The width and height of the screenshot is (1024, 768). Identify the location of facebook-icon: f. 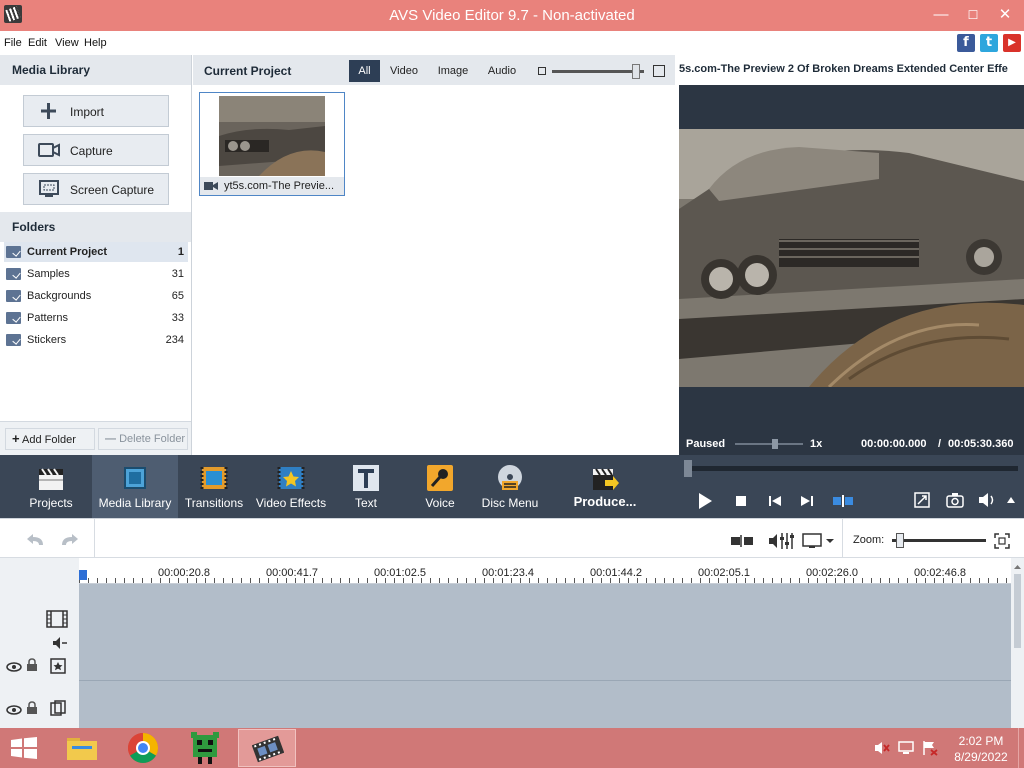
(966, 43).